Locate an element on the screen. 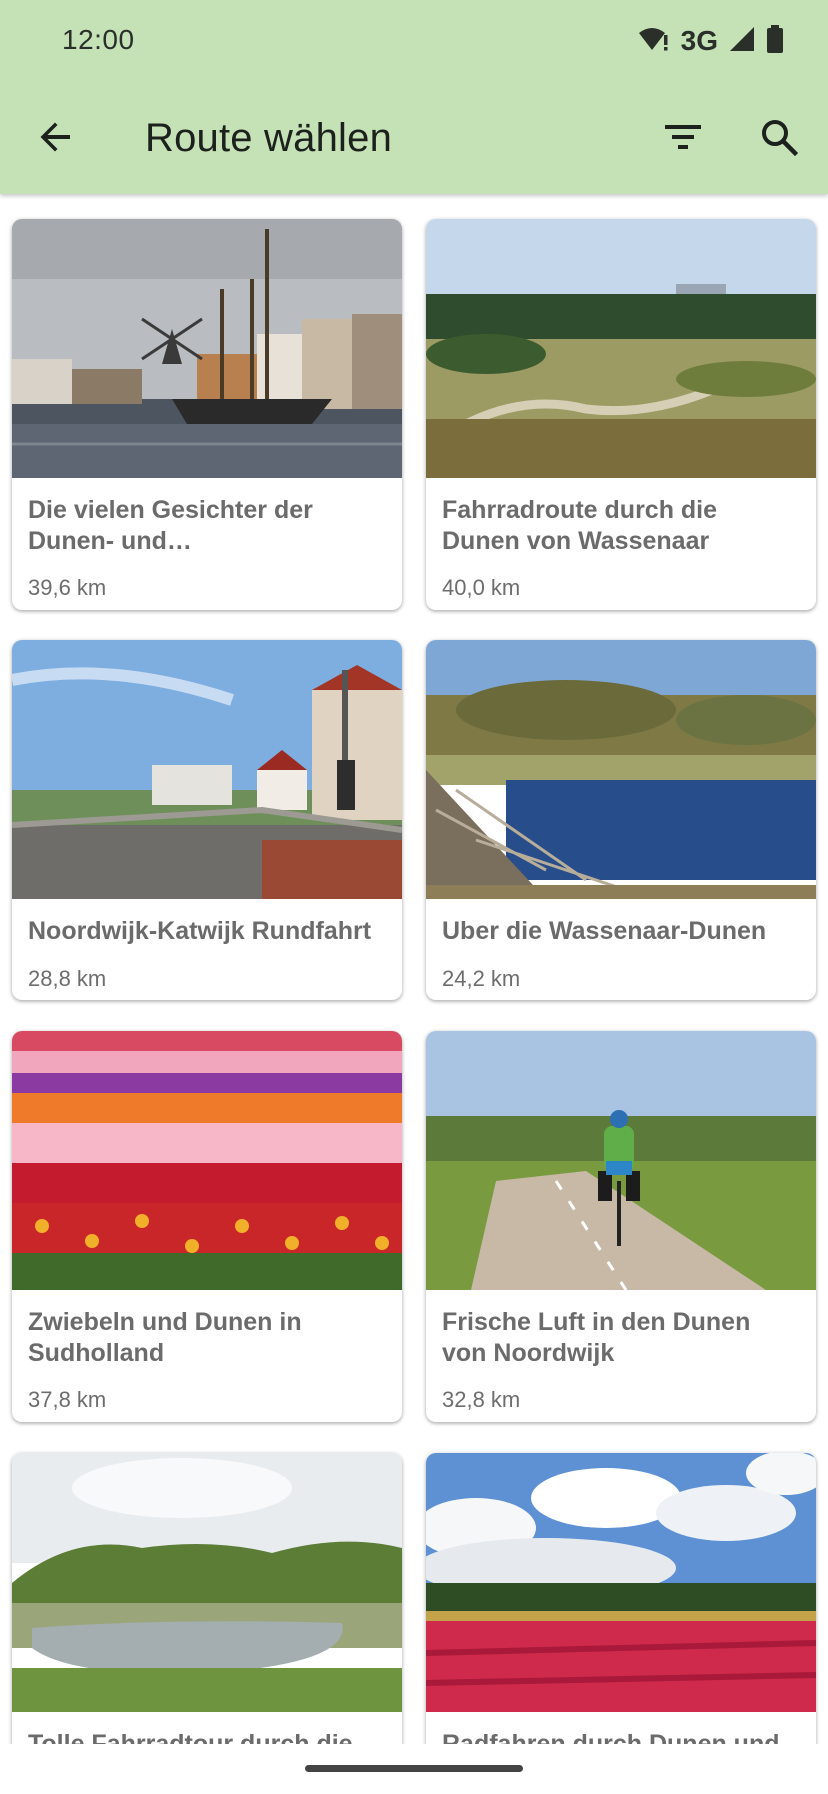 This screenshot has height=1794, width=828. route-title: Noordwijk-Katwijk Rundfahrt is located at coordinates (200, 931).